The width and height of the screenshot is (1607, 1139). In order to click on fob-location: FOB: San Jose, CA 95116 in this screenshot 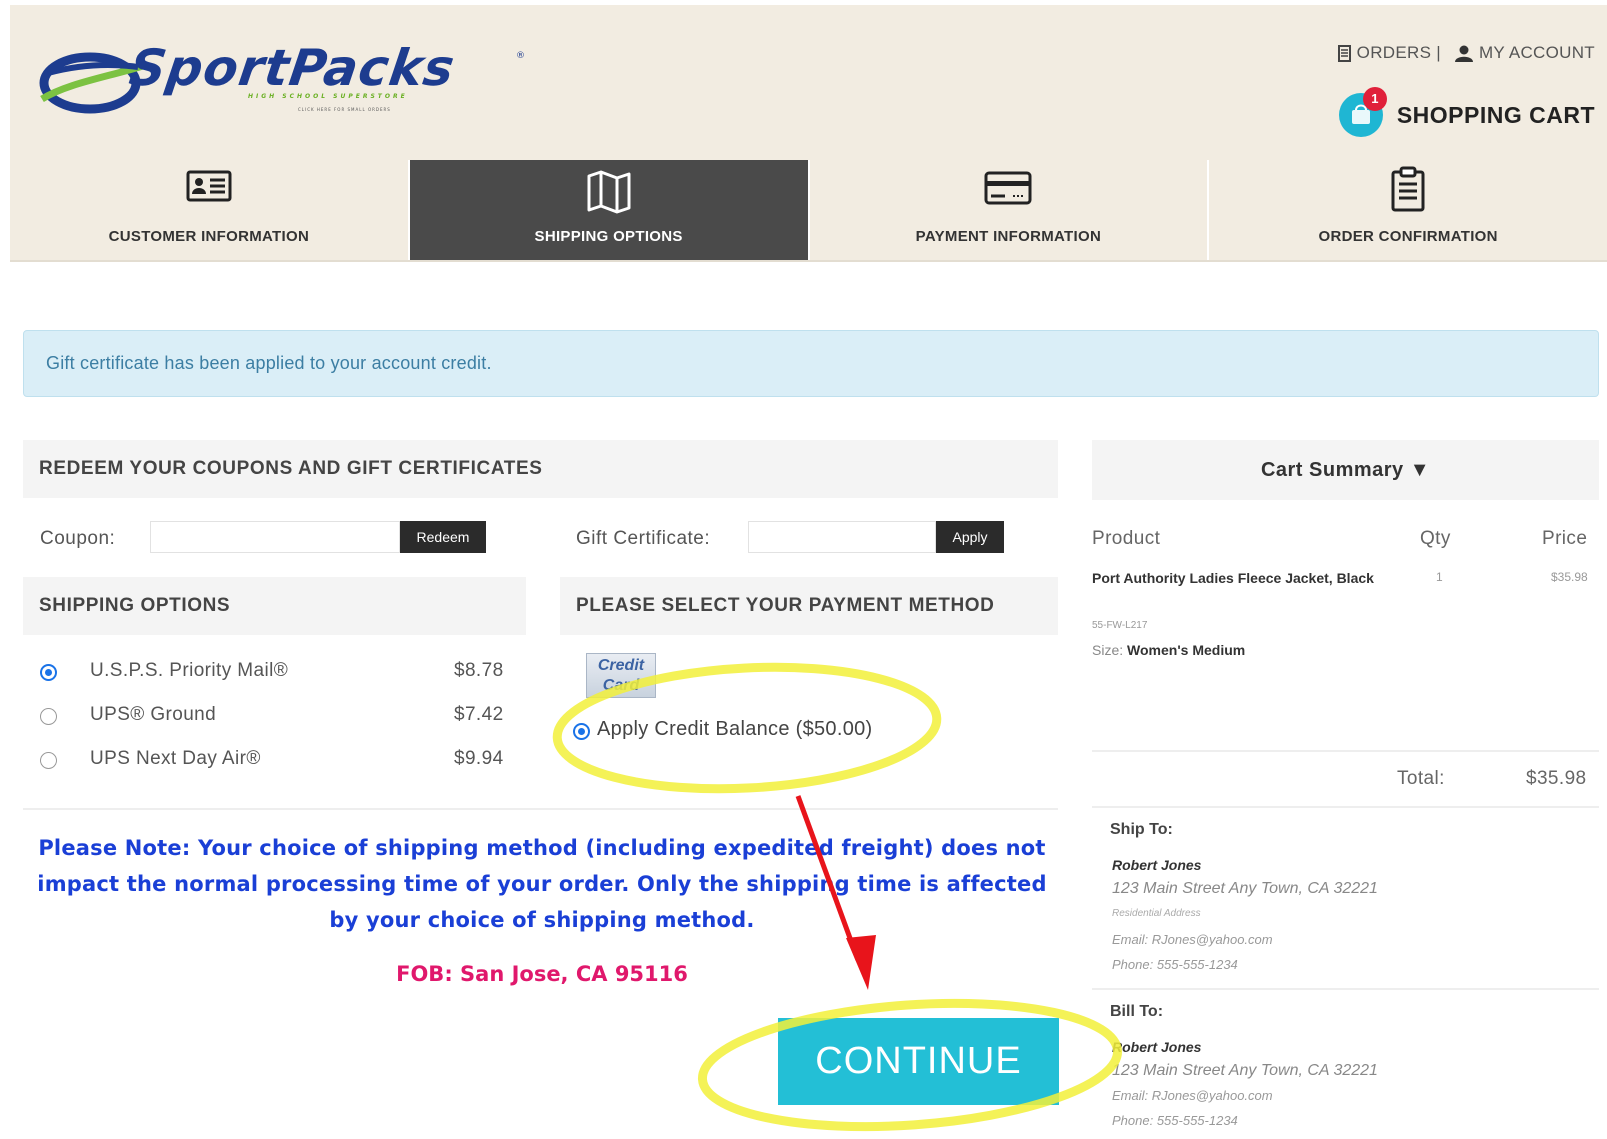, I will do `click(542, 974)`.